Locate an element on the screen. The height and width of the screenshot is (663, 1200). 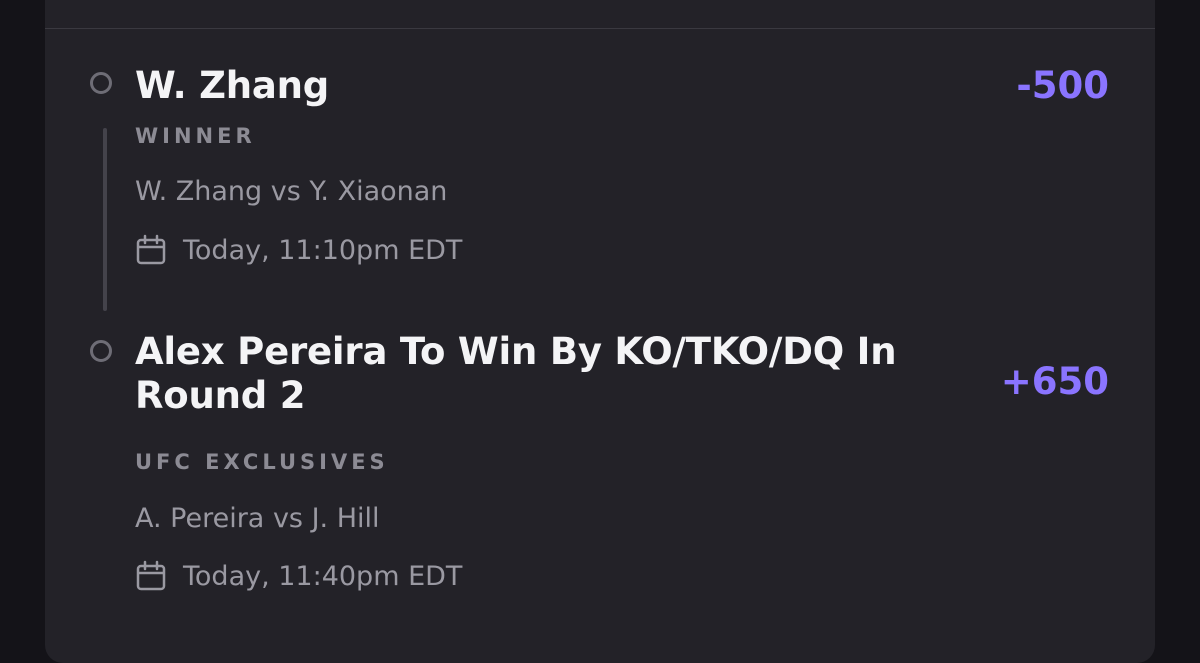
datetime-text: Today, 11:40pm EDT is located at coordinates (323, 576).